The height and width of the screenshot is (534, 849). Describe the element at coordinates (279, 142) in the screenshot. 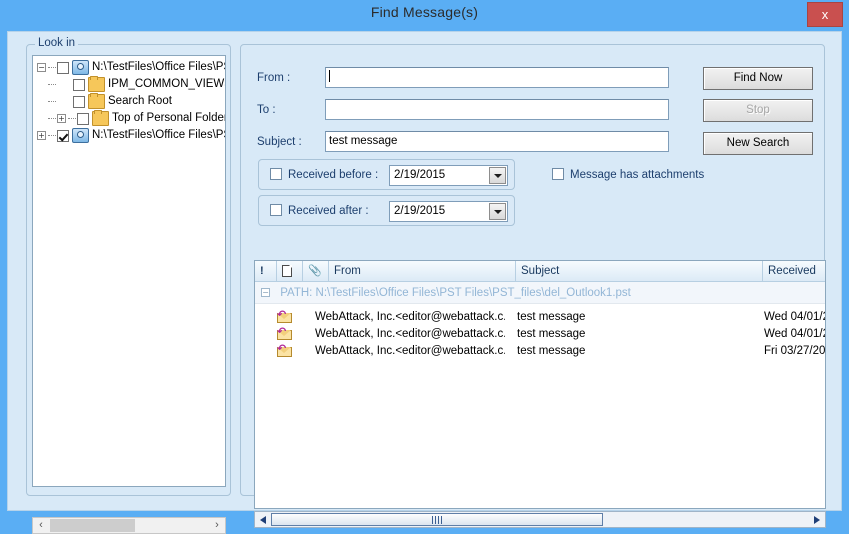

I see `subject-label: Subject :` at that location.